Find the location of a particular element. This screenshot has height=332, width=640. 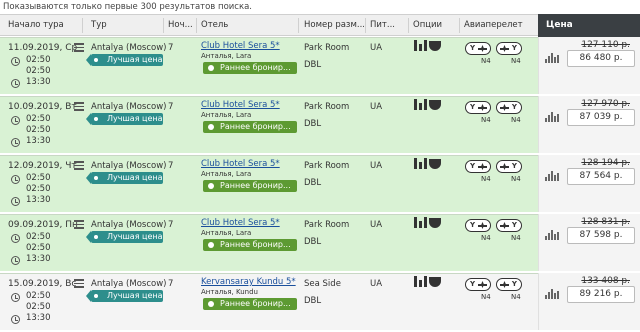

old-price: 127 970 р. is located at coordinates (605, 104).